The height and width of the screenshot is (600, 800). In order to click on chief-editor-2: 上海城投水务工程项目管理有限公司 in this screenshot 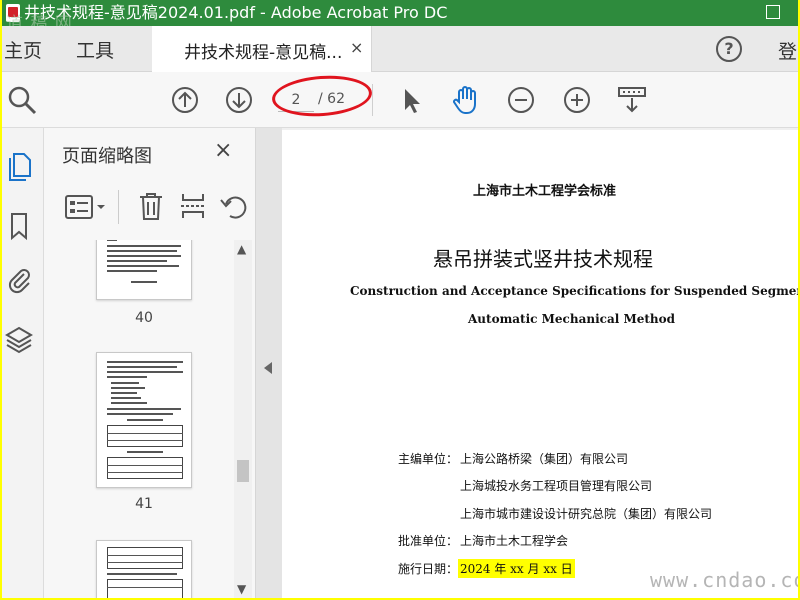, I will do `click(556, 486)`.